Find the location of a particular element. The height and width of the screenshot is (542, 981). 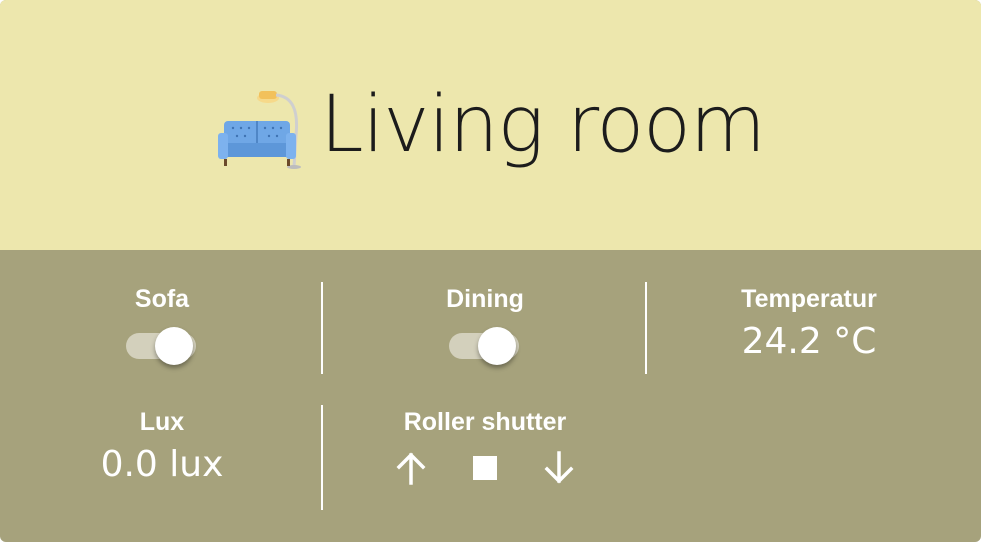

temperature-tile: Temperatur 24.2 °C is located at coordinates (809, 324).